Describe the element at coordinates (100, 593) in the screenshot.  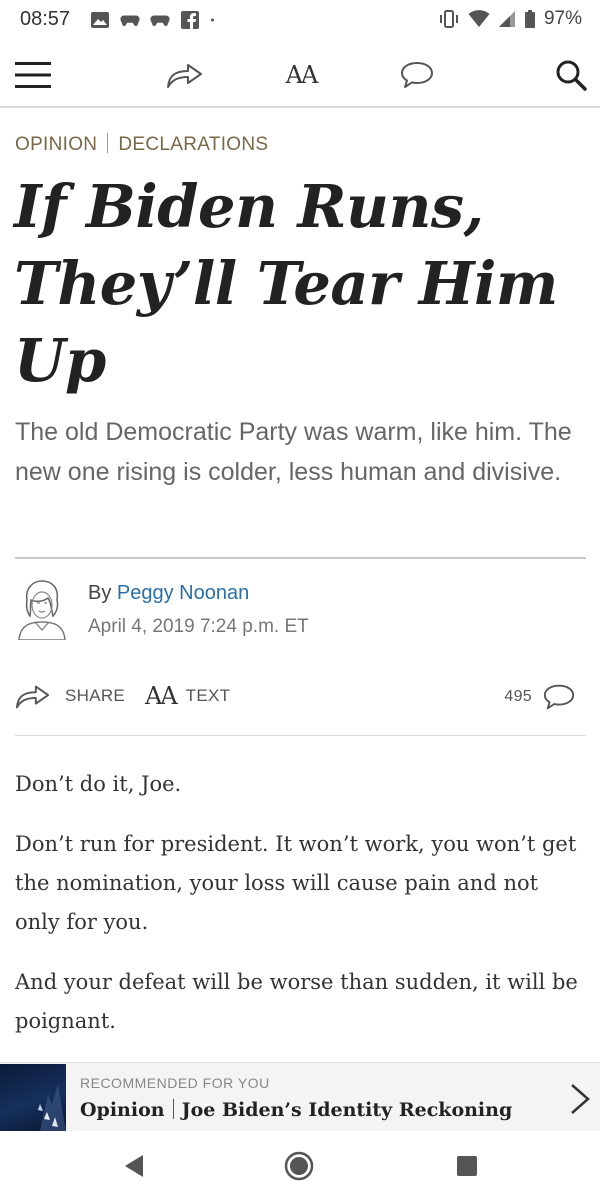
I see `byline-prefix: By` at that location.